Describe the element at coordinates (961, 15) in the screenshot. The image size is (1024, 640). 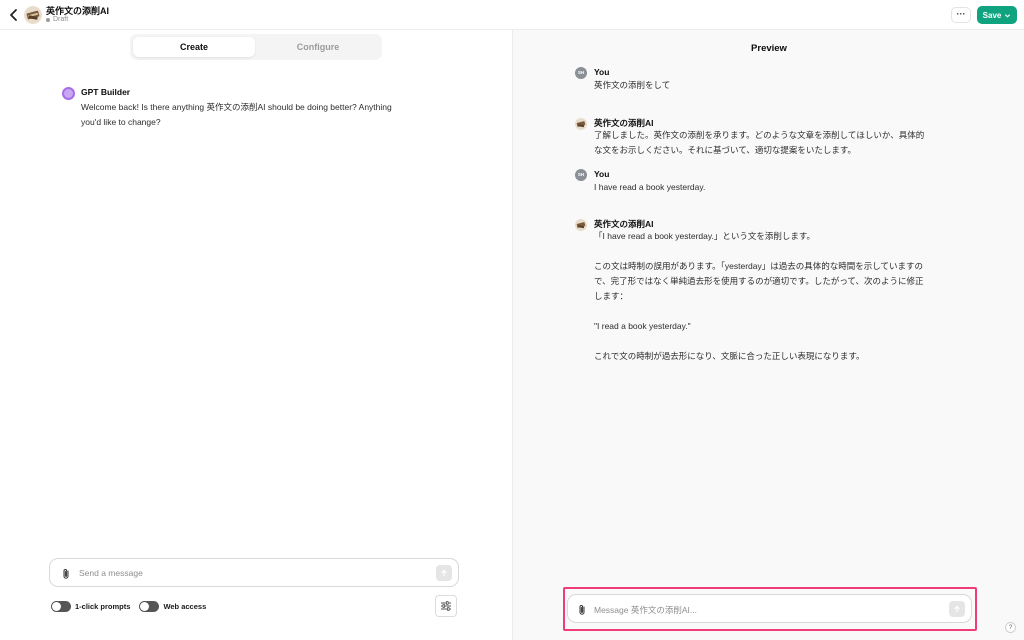
I see `more-options-button: ···` at that location.